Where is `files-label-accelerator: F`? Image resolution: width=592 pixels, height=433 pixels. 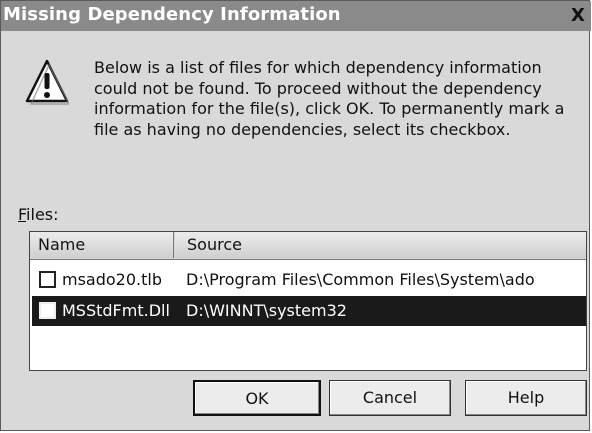
files-label-accelerator: F is located at coordinates (22, 214).